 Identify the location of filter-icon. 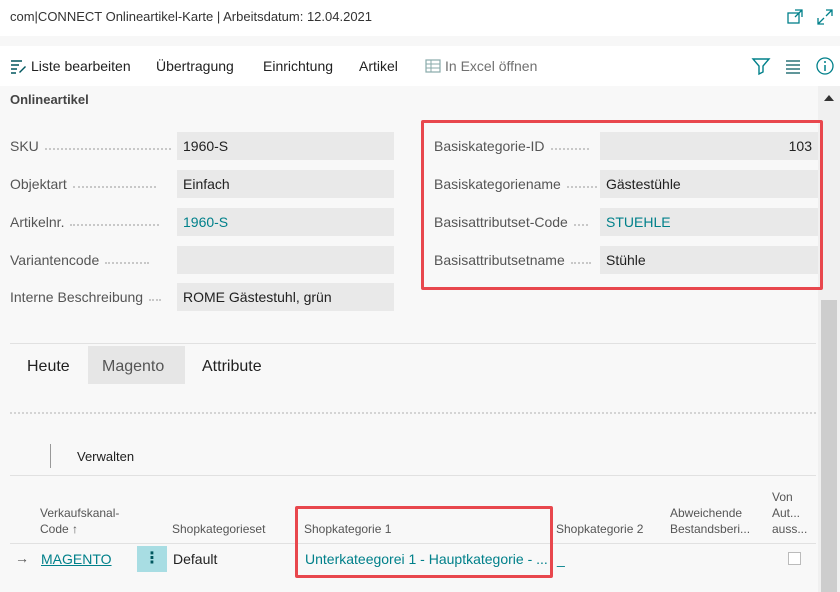
(761, 66).